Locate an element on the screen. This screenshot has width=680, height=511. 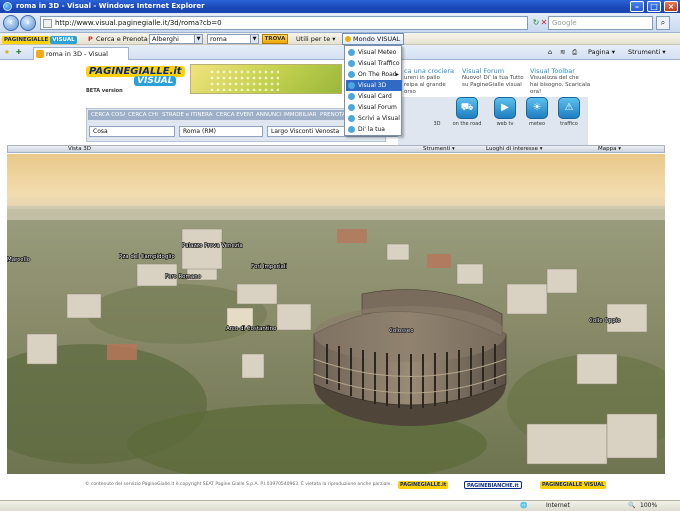
cosa-input: Cosa is located at coordinates (132, 131).